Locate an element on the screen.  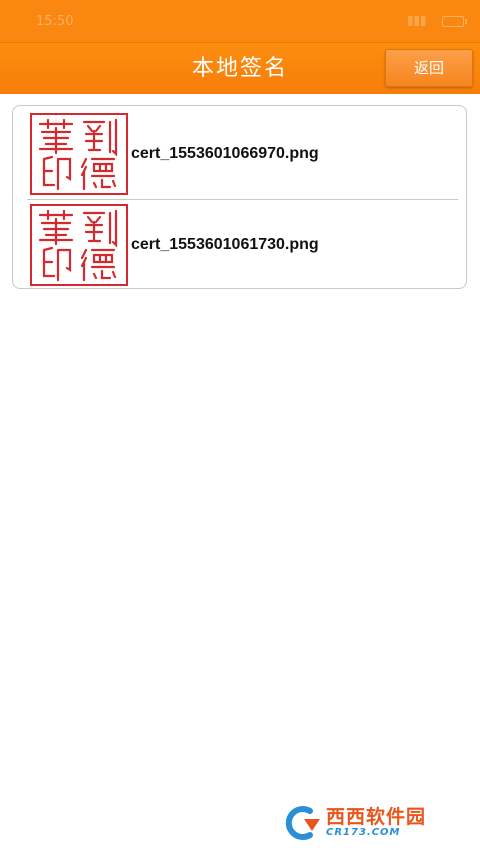
watermark: 西西软件园 CR173.COM is located at coordinates (369, 823).